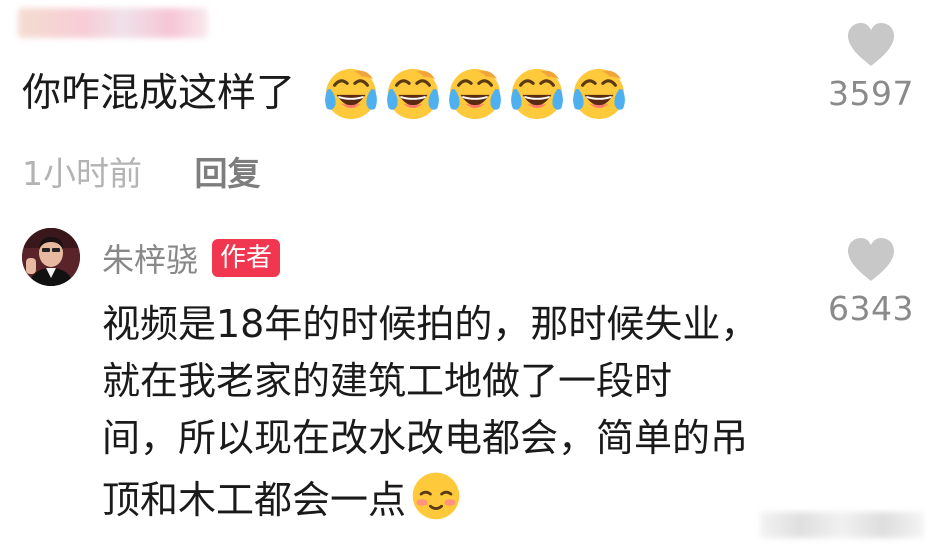  I want to click on author-badge: 作者, so click(246, 258).